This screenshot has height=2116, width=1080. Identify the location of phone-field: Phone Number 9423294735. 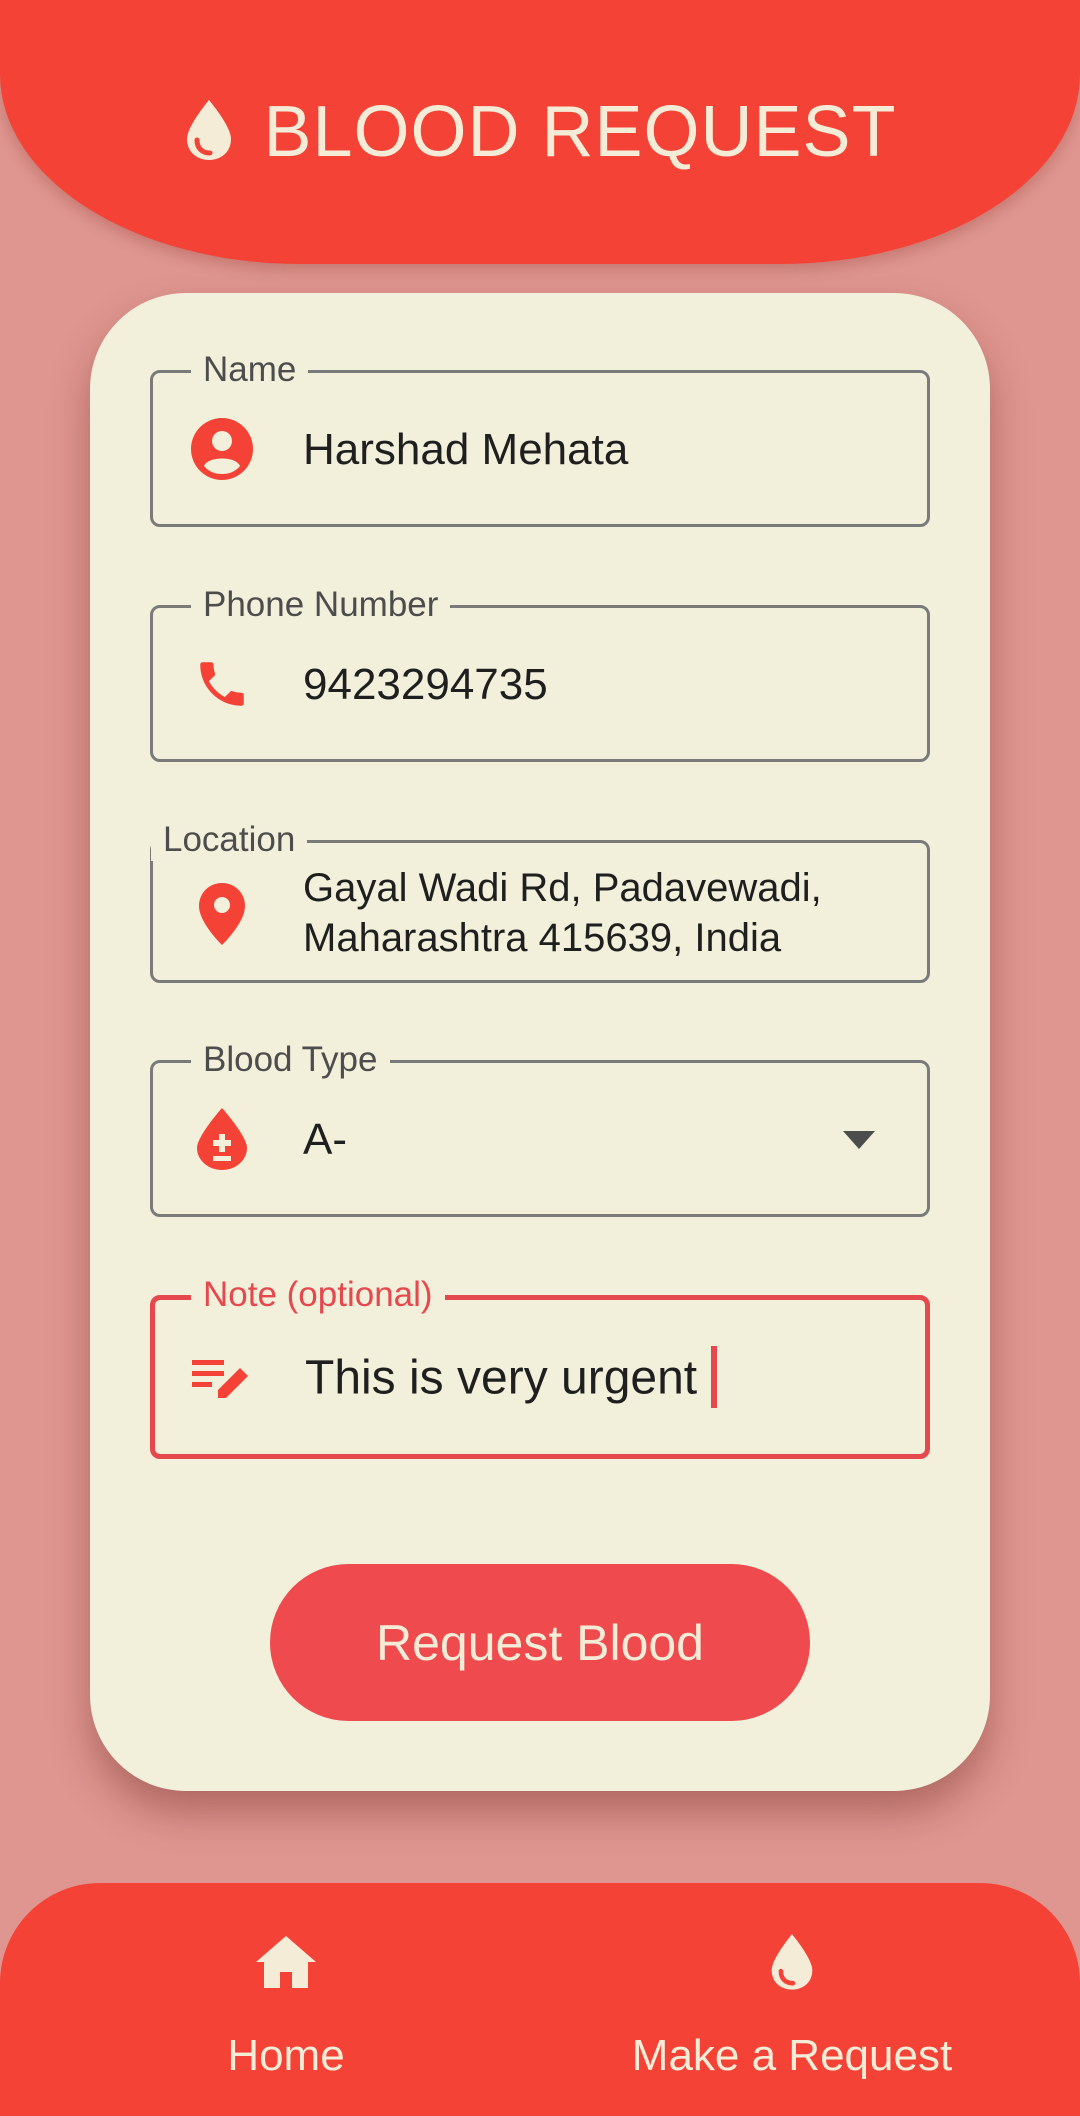
(540, 673).